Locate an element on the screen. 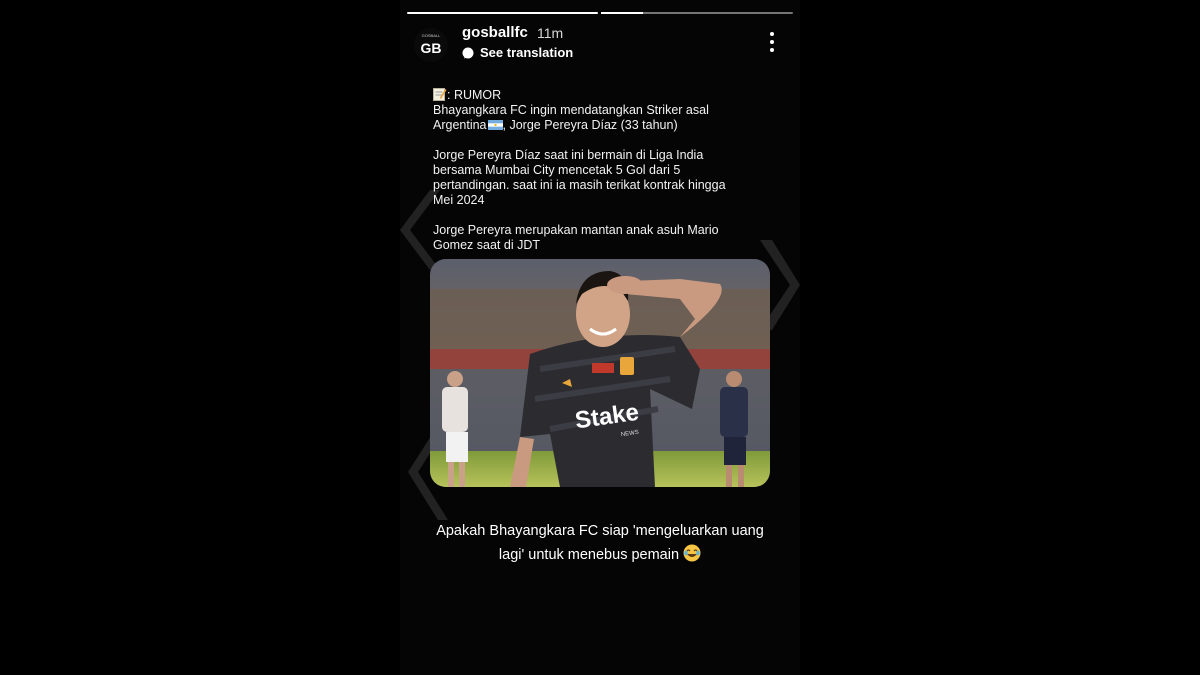 The image size is (1200, 675). svg-text: GOSBALL is located at coordinates (431, 35).